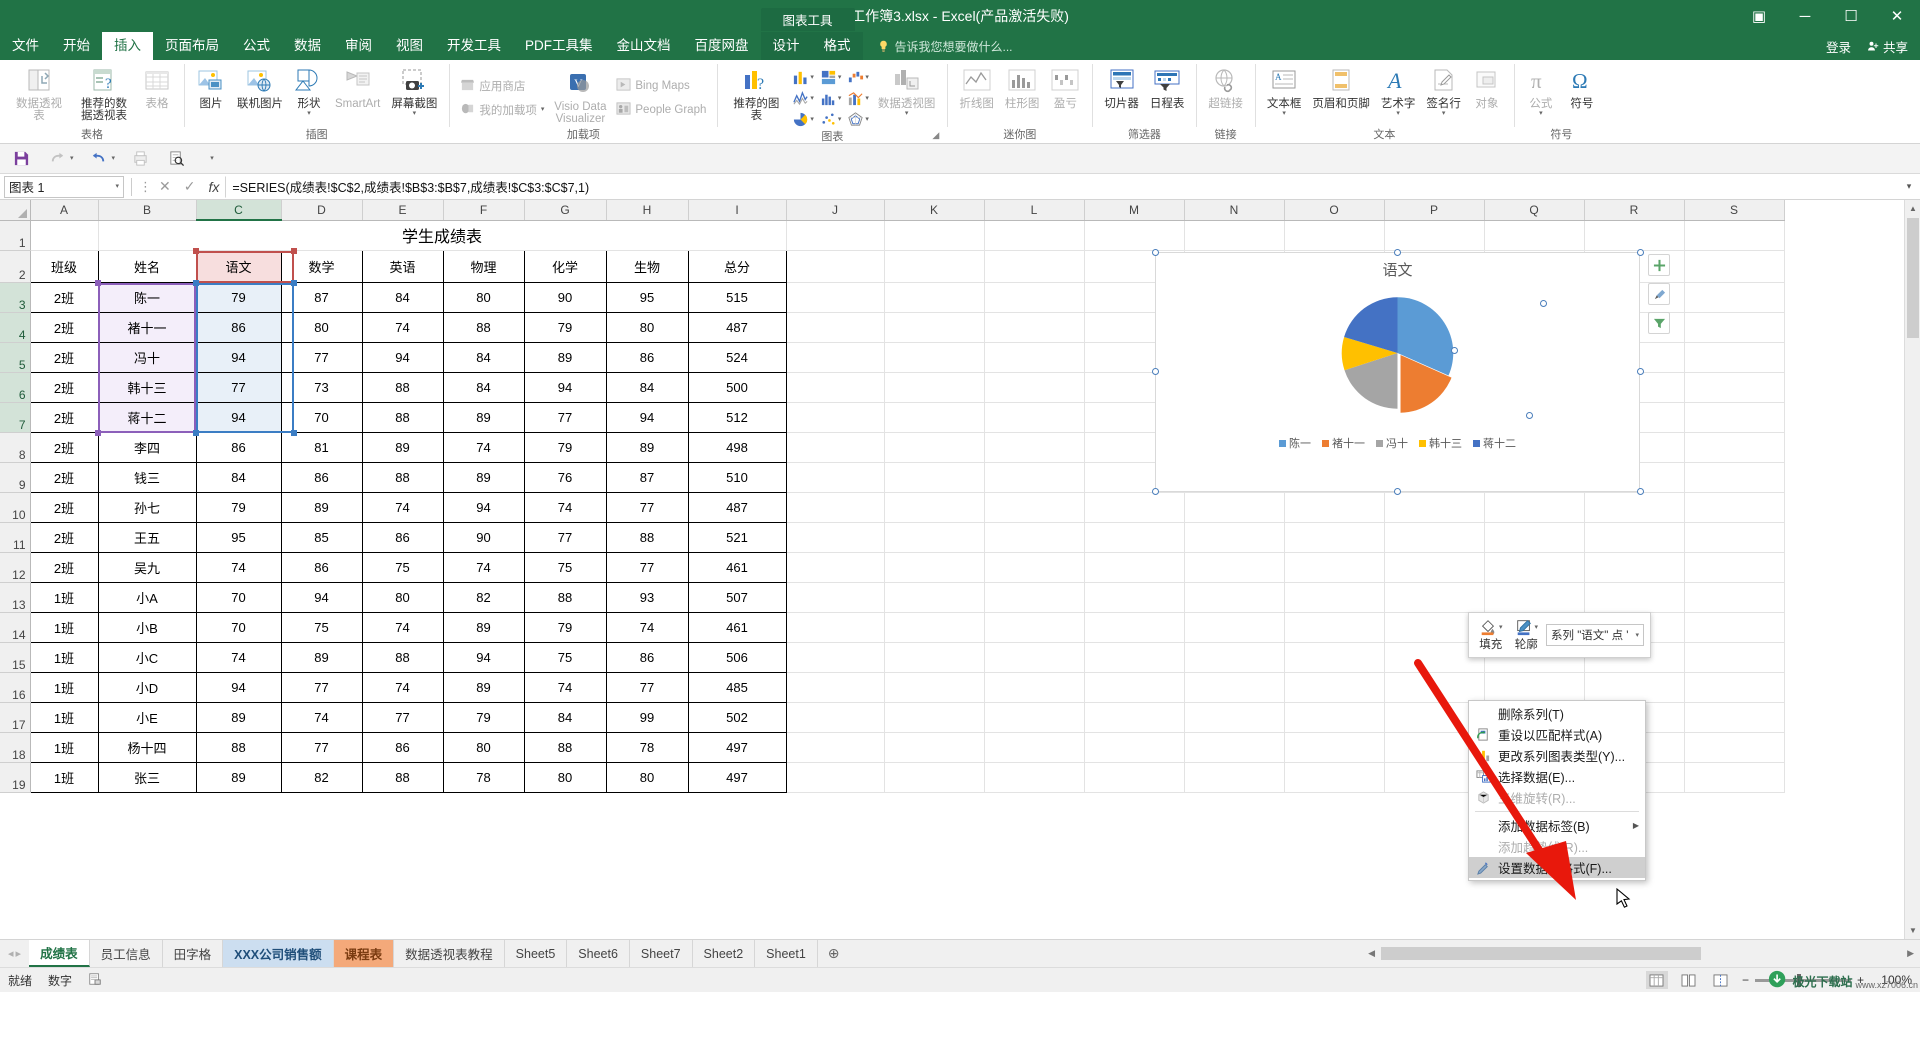  What do you see at coordinates (127, 46) in the screenshot?
I see `tab-insert: 插入` at bounding box center [127, 46].